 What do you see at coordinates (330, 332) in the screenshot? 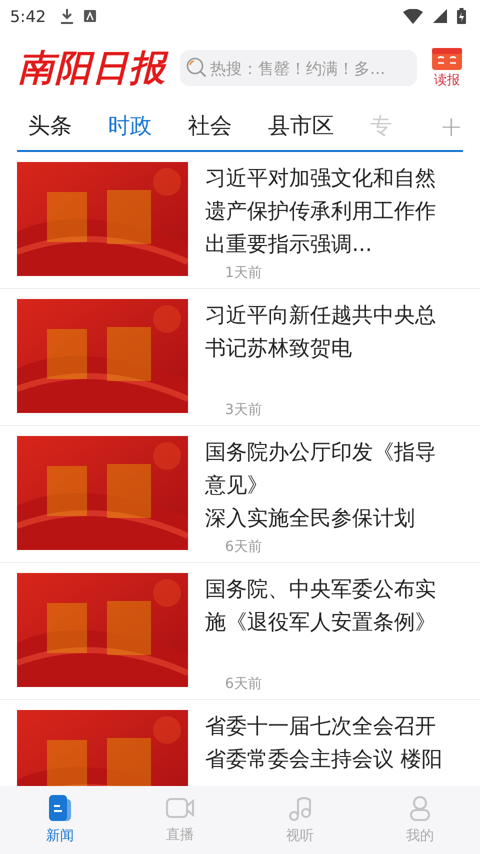
I see `news-title: 习近平向新任越共中央总书记苏林致贺电` at bounding box center [330, 332].